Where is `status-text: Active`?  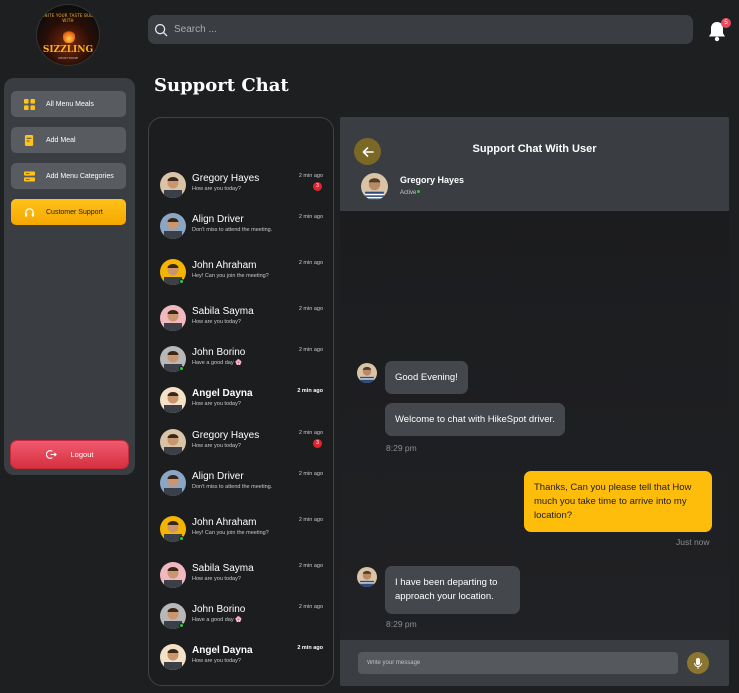 status-text: Active is located at coordinates (408, 193).